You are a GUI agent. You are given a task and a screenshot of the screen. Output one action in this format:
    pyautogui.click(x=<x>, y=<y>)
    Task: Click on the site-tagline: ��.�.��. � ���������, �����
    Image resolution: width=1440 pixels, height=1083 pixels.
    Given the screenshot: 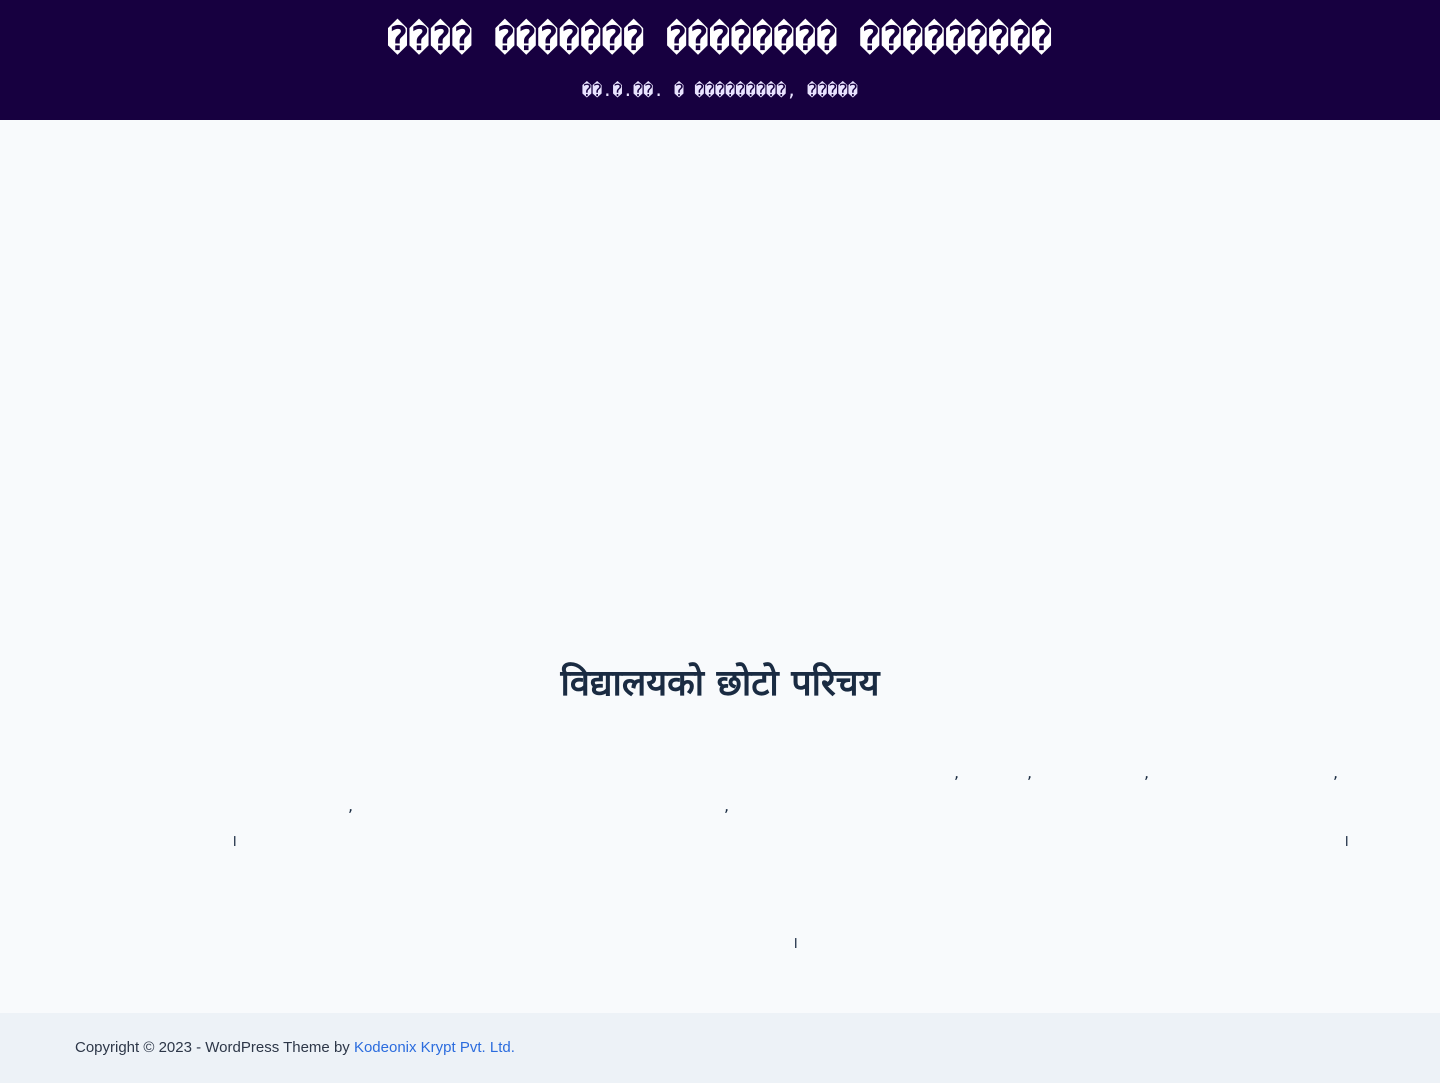 What is the action you would take?
    pyautogui.click(x=720, y=91)
    